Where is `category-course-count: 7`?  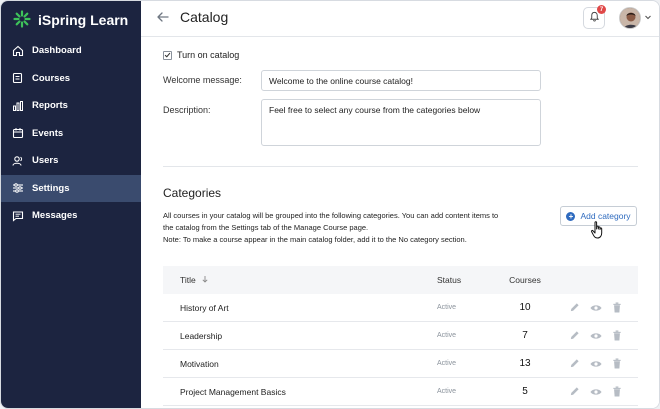
category-course-count: 7 is located at coordinates (525, 335).